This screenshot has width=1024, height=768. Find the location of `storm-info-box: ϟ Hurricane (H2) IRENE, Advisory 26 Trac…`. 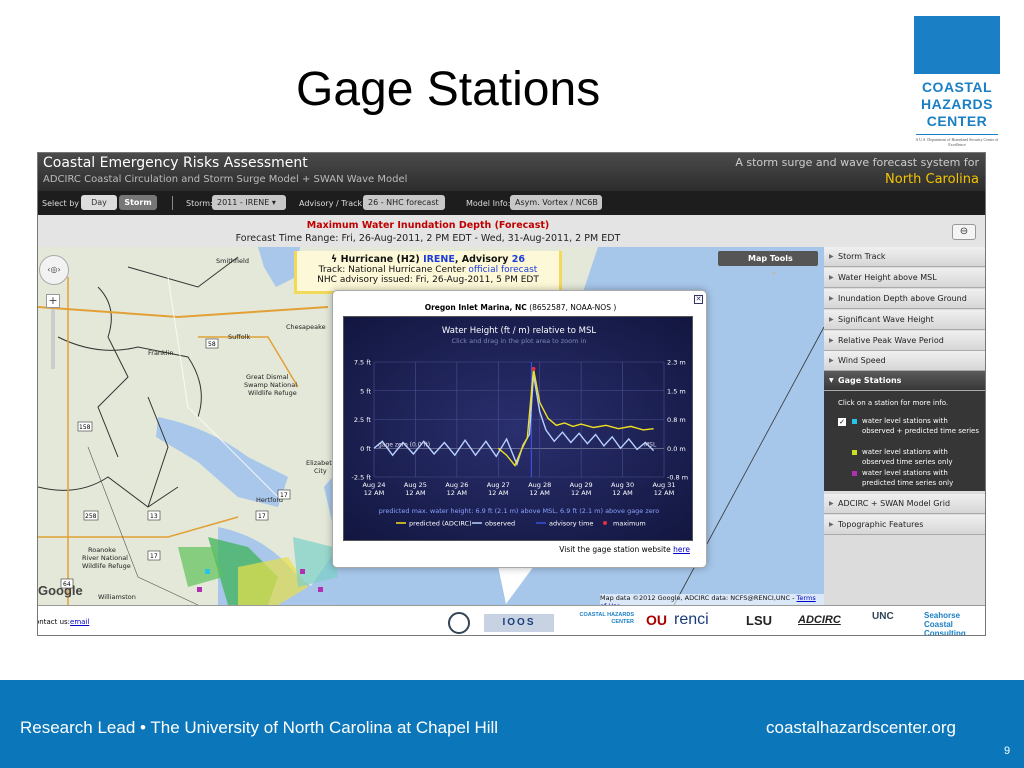

storm-info-box: ϟ Hurricane (H2) IRENE, Advisory 26 Trac… is located at coordinates (428, 272).